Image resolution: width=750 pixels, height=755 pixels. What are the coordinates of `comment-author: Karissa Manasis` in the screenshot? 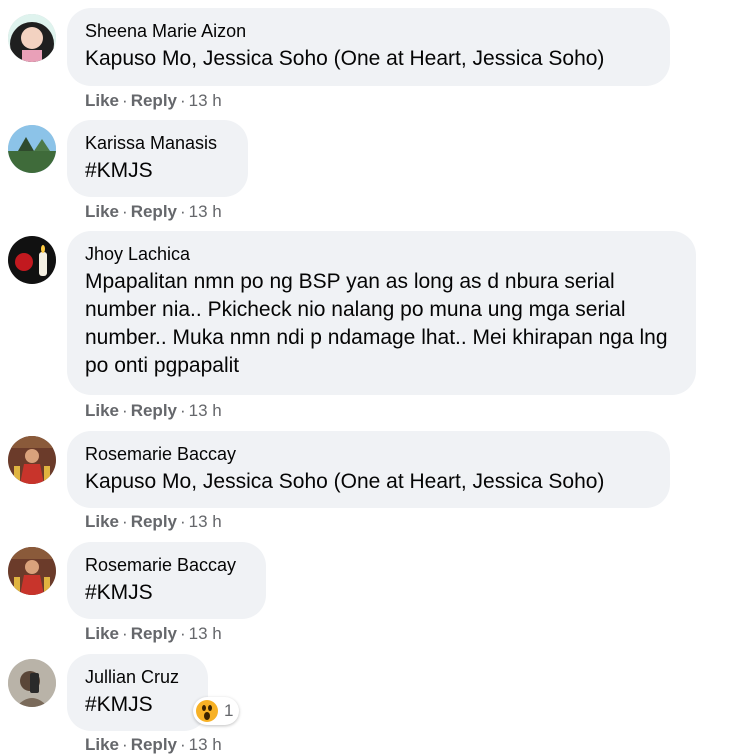 It's located at (157, 143).